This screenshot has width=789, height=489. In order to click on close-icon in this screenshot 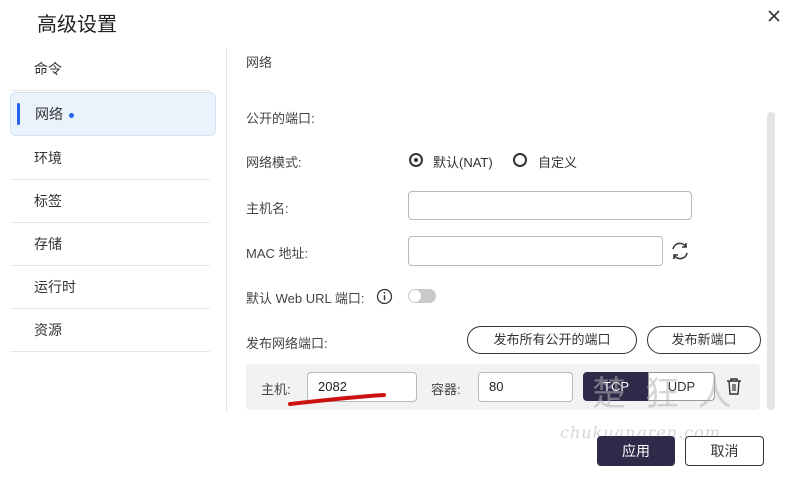, I will do `click(774, 16)`.